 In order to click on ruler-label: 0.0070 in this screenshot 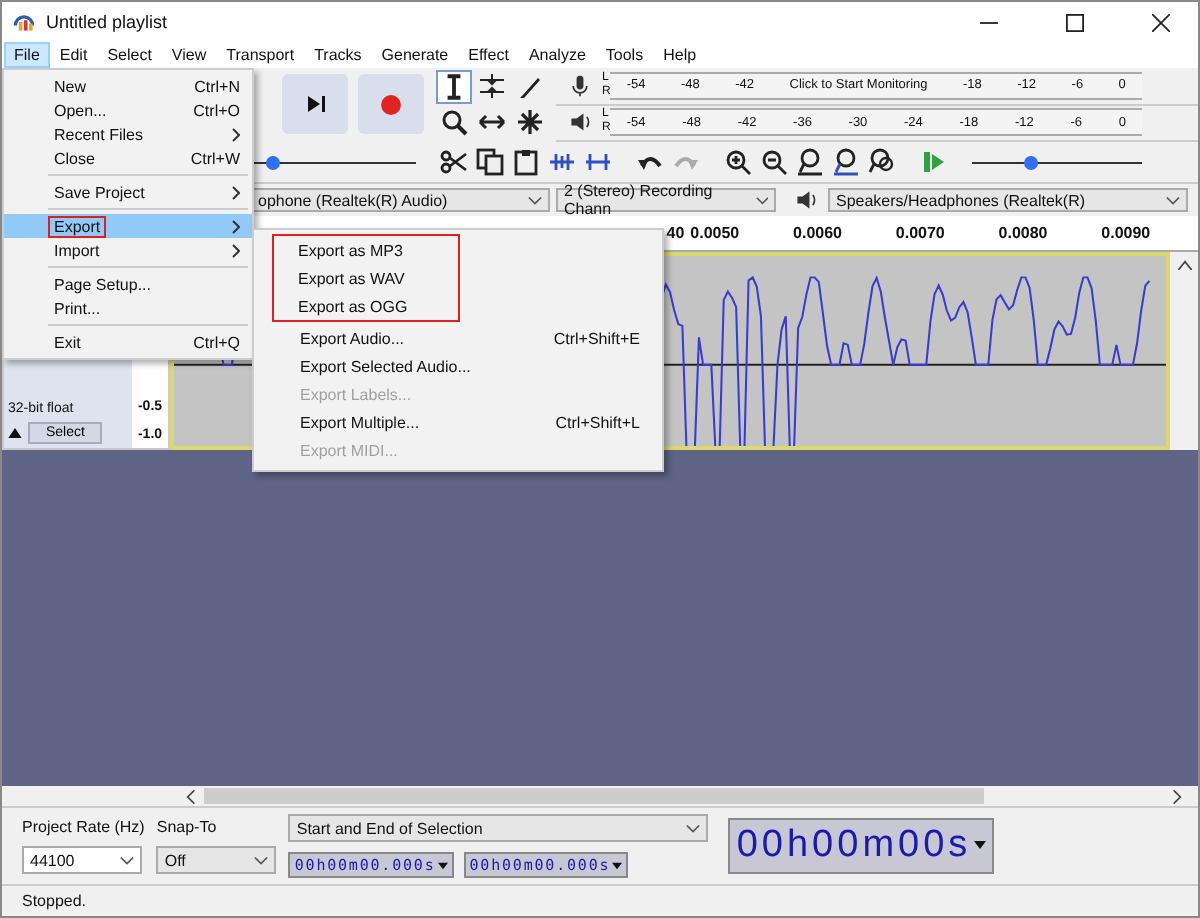, I will do `click(920, 233)`.